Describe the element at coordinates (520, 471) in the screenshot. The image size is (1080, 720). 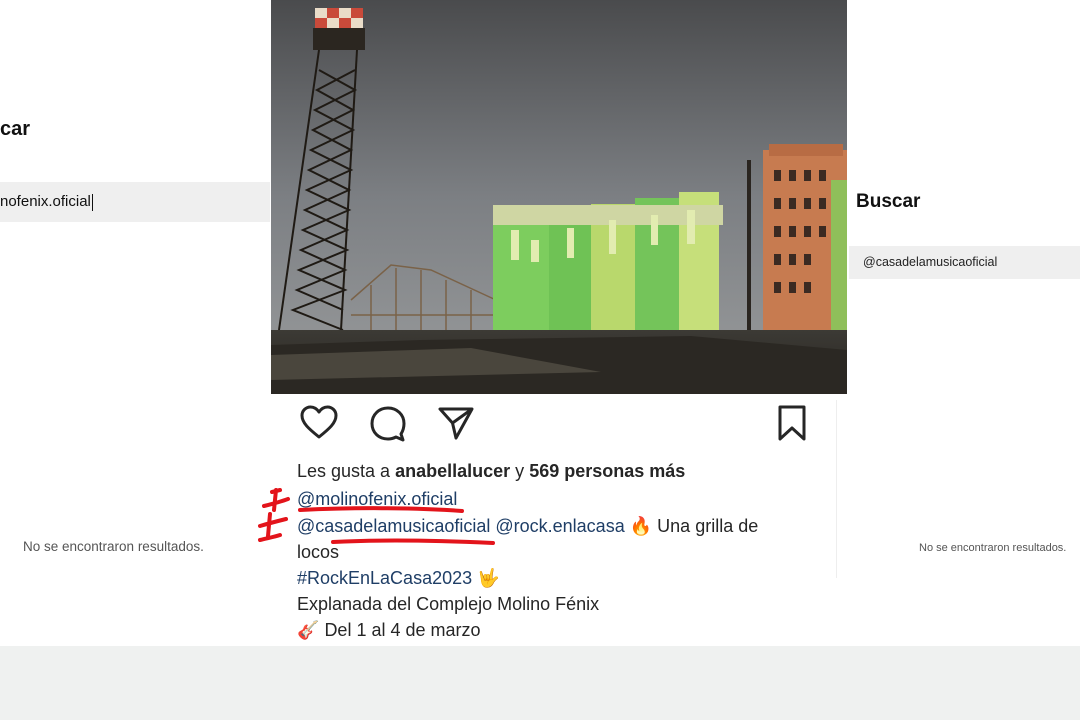
I see `likes-connector: y` at that location.